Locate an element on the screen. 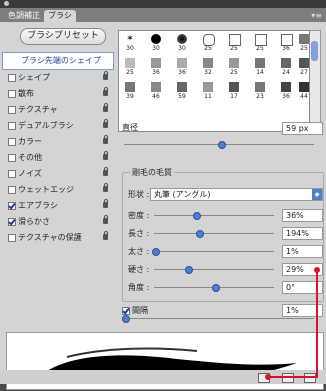  brush-tip-cell: 23 is located at coordinates (260, 91).